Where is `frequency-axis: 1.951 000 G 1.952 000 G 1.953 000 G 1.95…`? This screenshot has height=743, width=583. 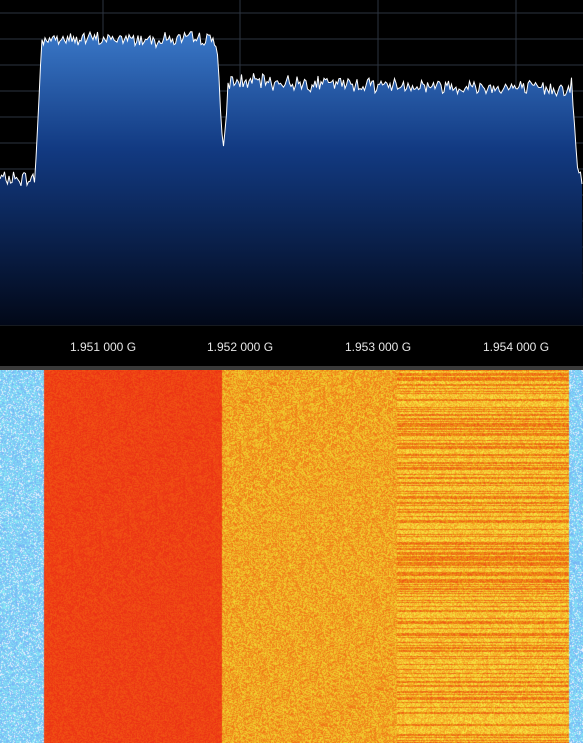
frequency-axis: 1.951 000 G 1.952 000 G 1.953 000 G 1.95… is located at coordinates (309, 347).